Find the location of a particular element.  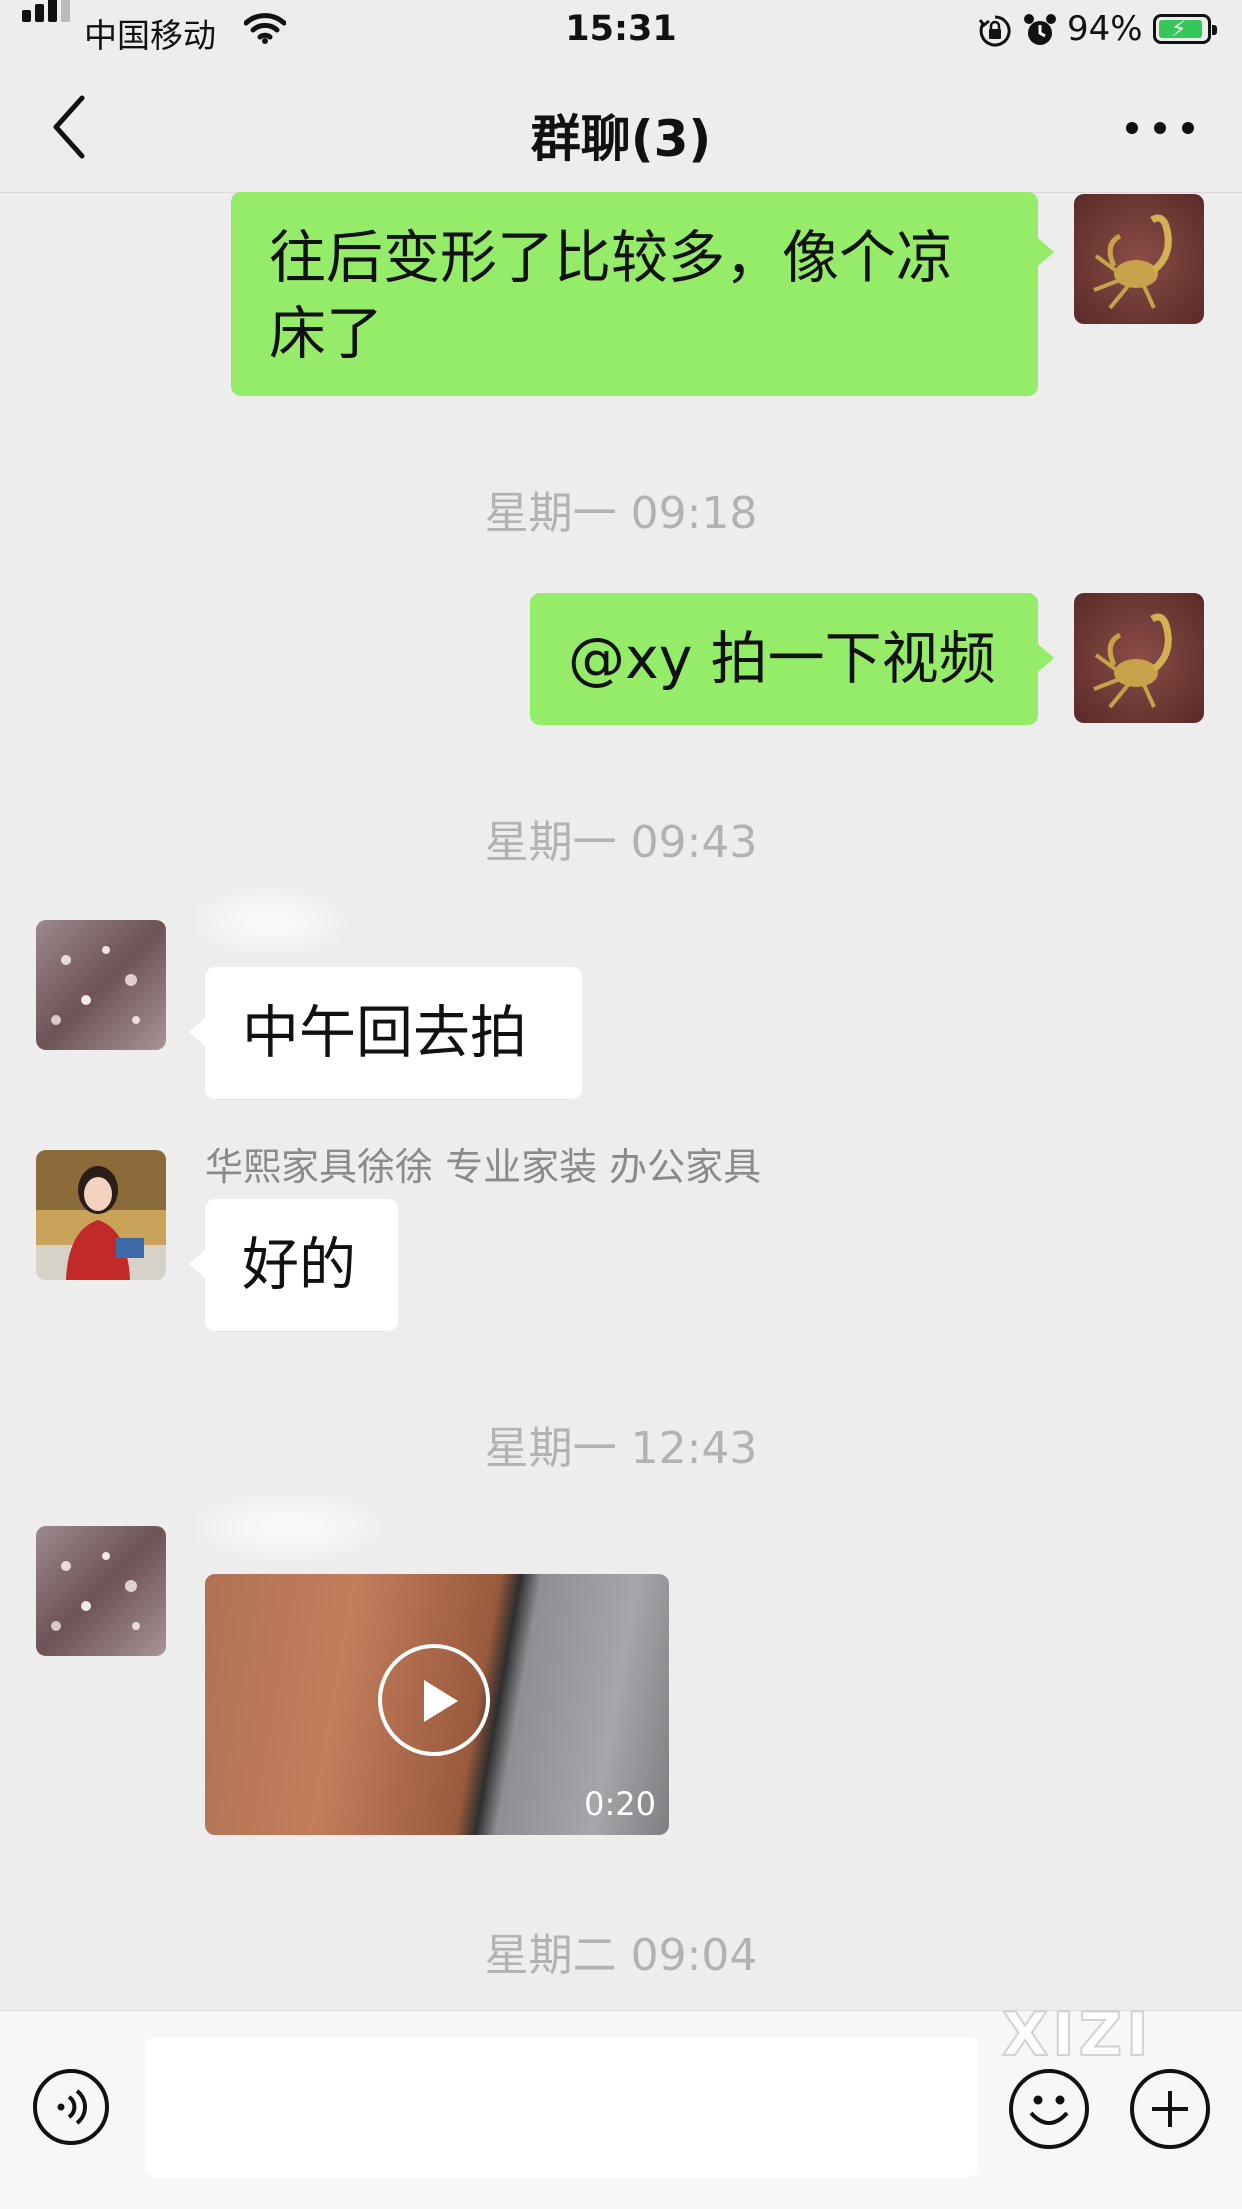

play-icon is located at coordinates (434, 1700).